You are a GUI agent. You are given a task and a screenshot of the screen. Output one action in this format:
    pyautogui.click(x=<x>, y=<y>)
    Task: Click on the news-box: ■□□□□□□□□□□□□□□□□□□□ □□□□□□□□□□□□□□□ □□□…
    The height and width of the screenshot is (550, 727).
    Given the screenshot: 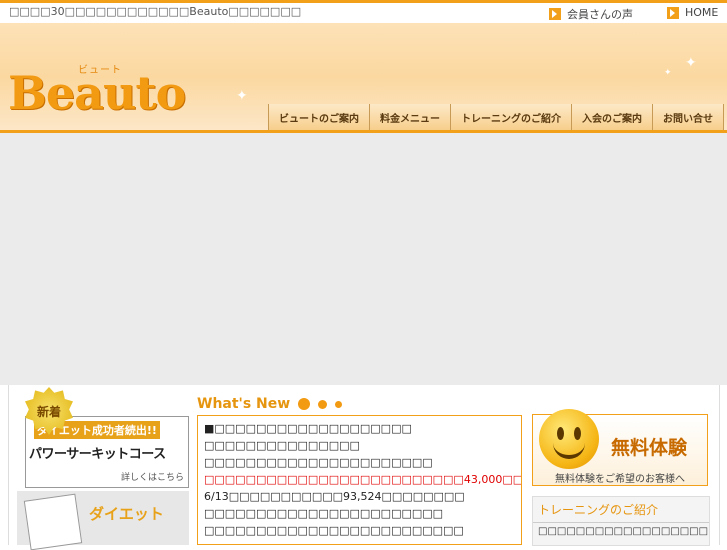 What is the action you would take?
    pyautogui.click(x=359, y=480)
    